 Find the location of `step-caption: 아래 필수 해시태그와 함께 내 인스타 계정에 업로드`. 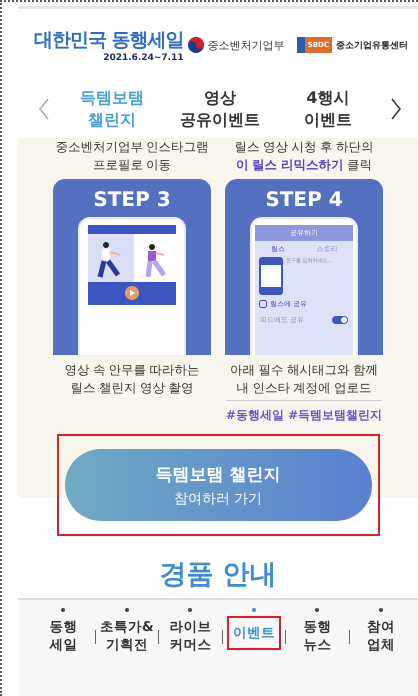

step-caption: 아래 필수 해시태그와 함께 내 인스타 계정에 업로드 is located at coordinates (304, 378).